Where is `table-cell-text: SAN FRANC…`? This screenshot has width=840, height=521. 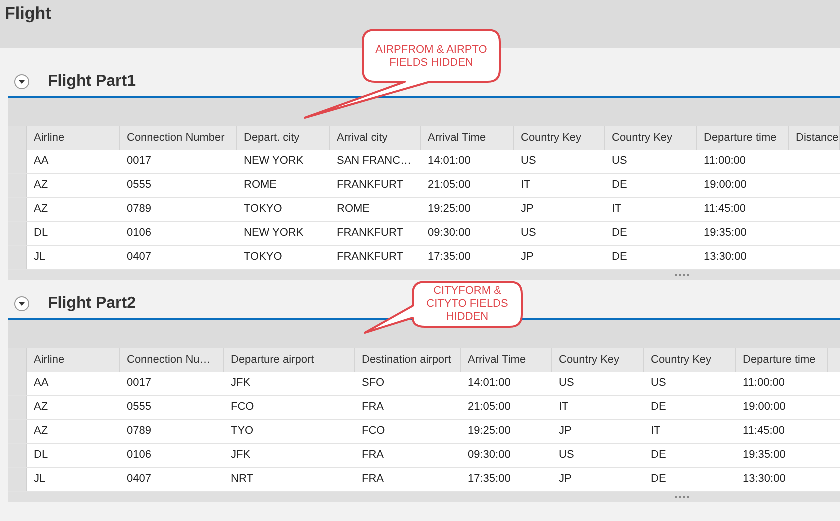 table-cell-text: SAN FRANC… is located at coordinates (374, 162).